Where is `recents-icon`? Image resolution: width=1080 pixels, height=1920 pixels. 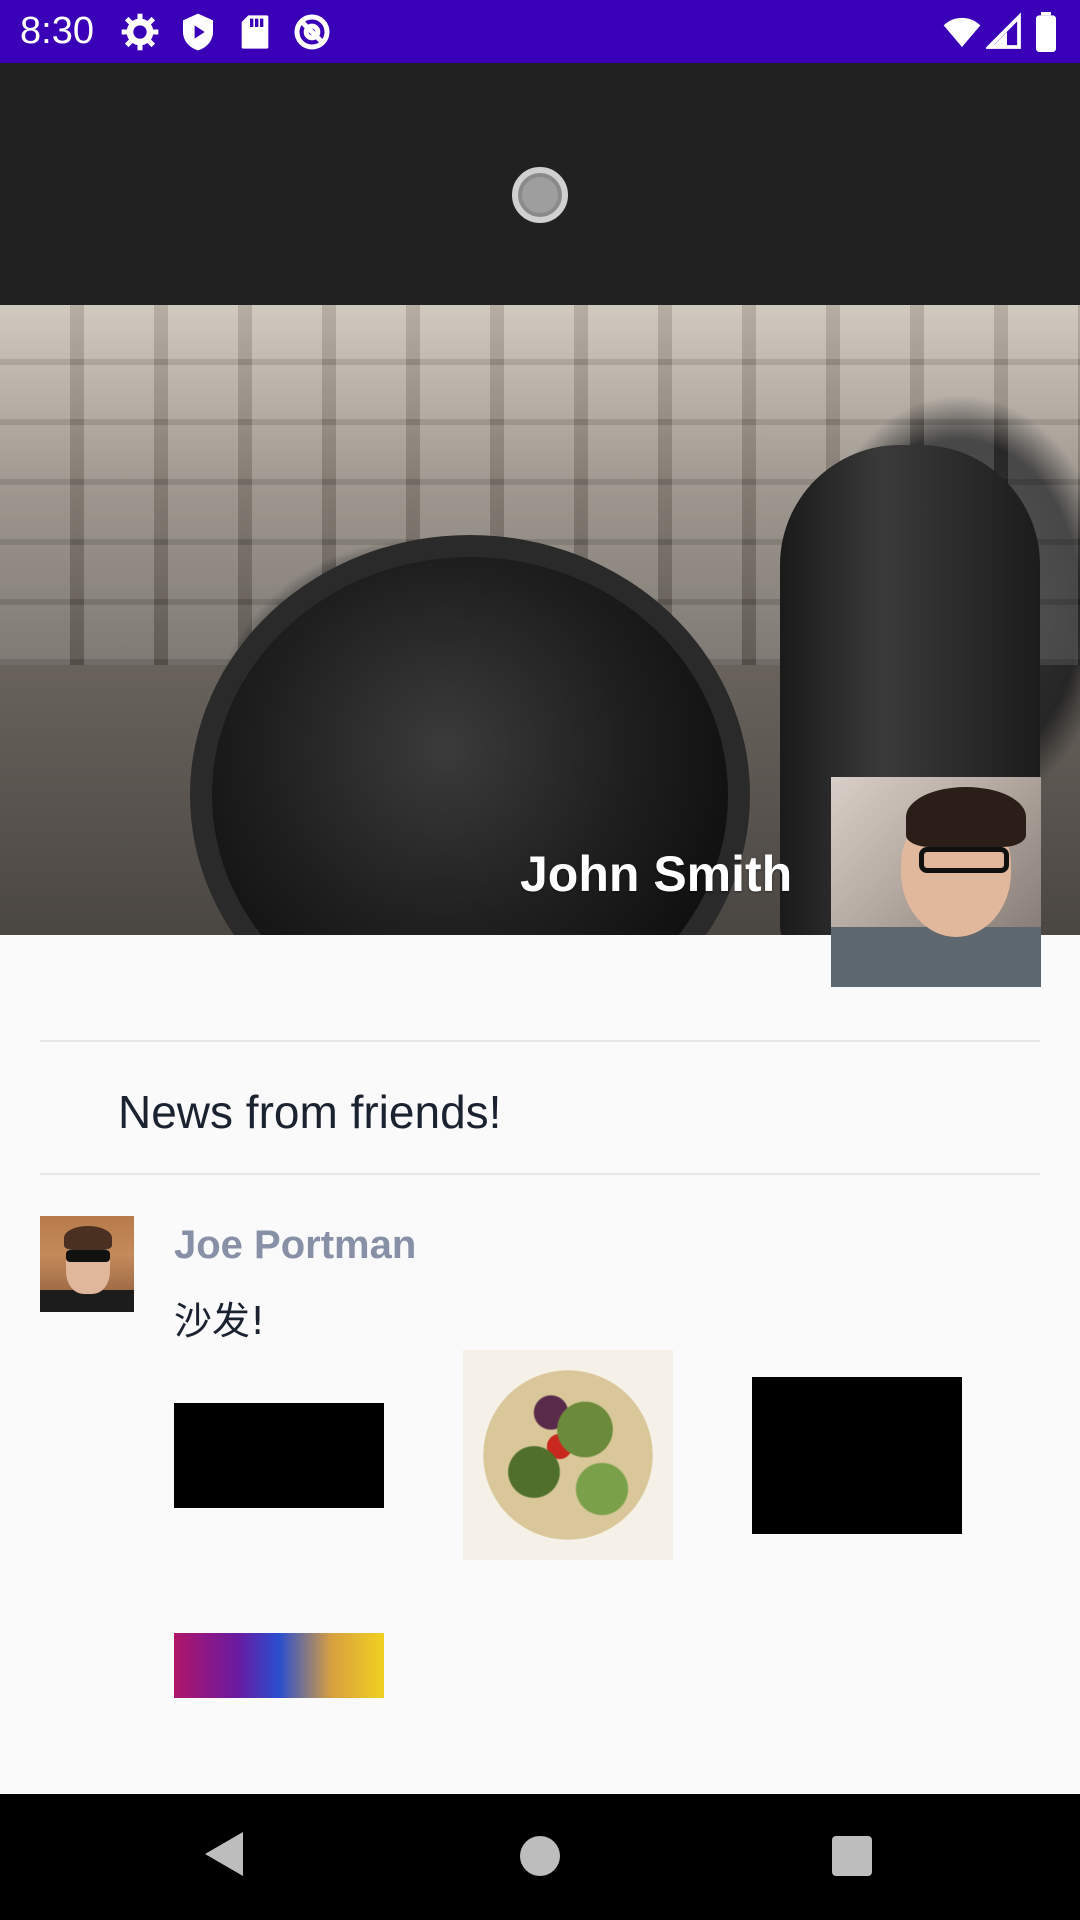 recents-icon is located at coordinates (852, 1856).